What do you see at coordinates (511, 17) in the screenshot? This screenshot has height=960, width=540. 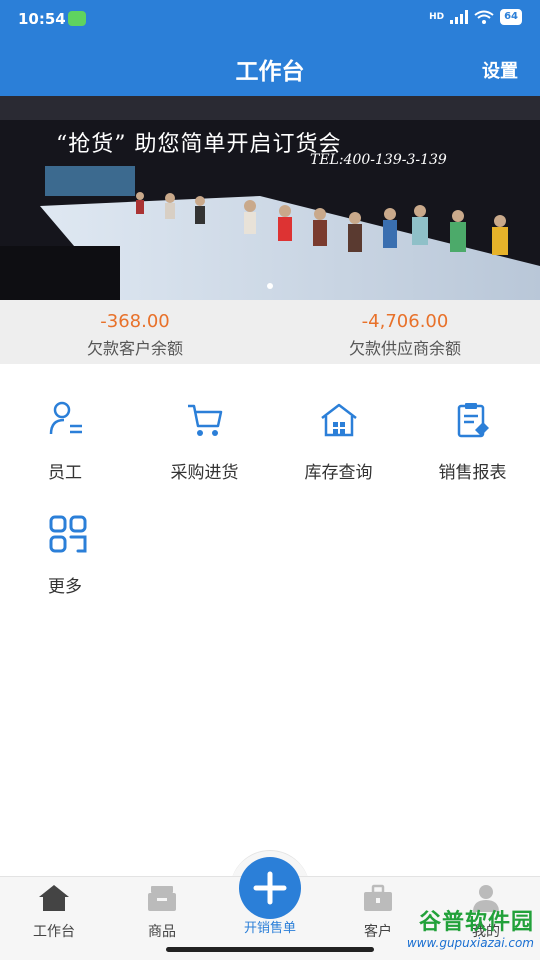 I see `battery-icon: 64` at bounding box center [511, 17].